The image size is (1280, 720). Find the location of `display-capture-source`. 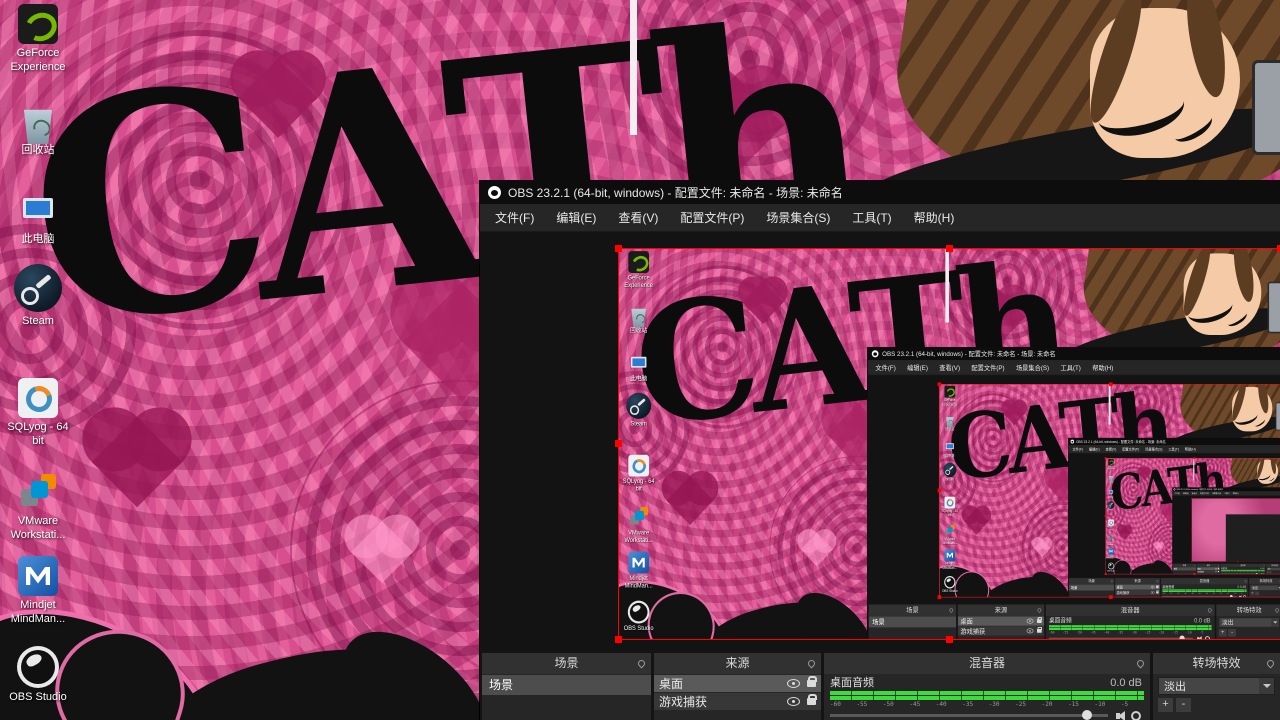

display-capture-source is located at coordinates (1235, 530).